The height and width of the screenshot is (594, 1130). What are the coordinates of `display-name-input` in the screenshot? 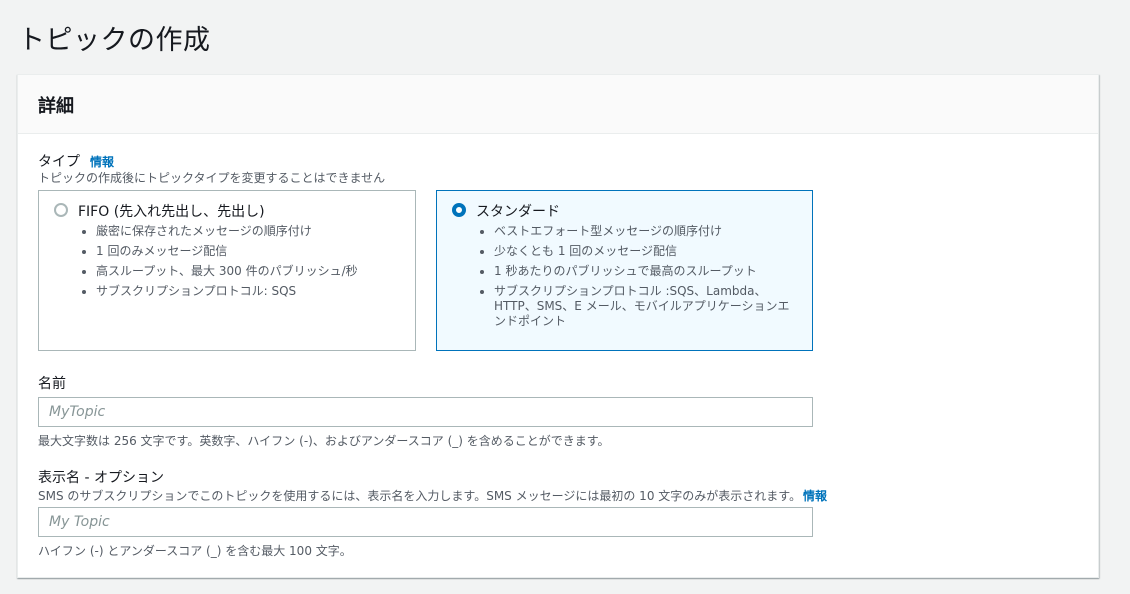 It's located at (425, 522).